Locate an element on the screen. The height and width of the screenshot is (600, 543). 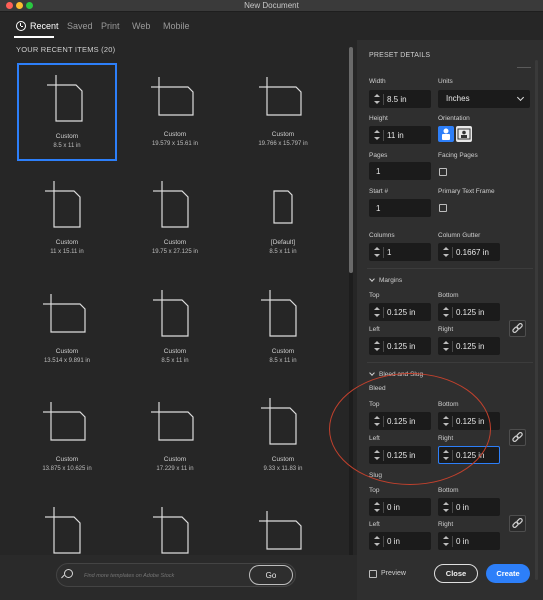
window-title: New Document is located at coordinates (271, 5).